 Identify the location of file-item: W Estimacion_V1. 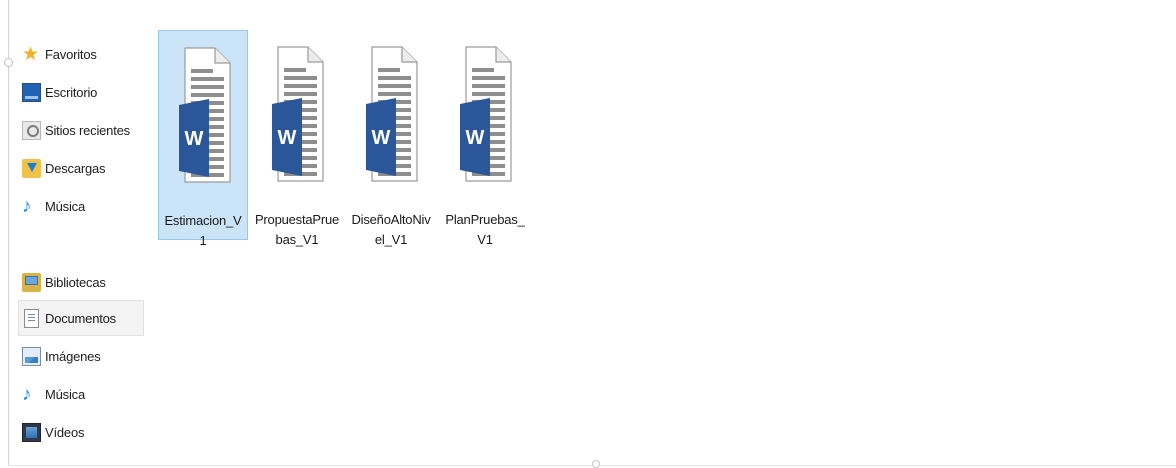
(203, 139).